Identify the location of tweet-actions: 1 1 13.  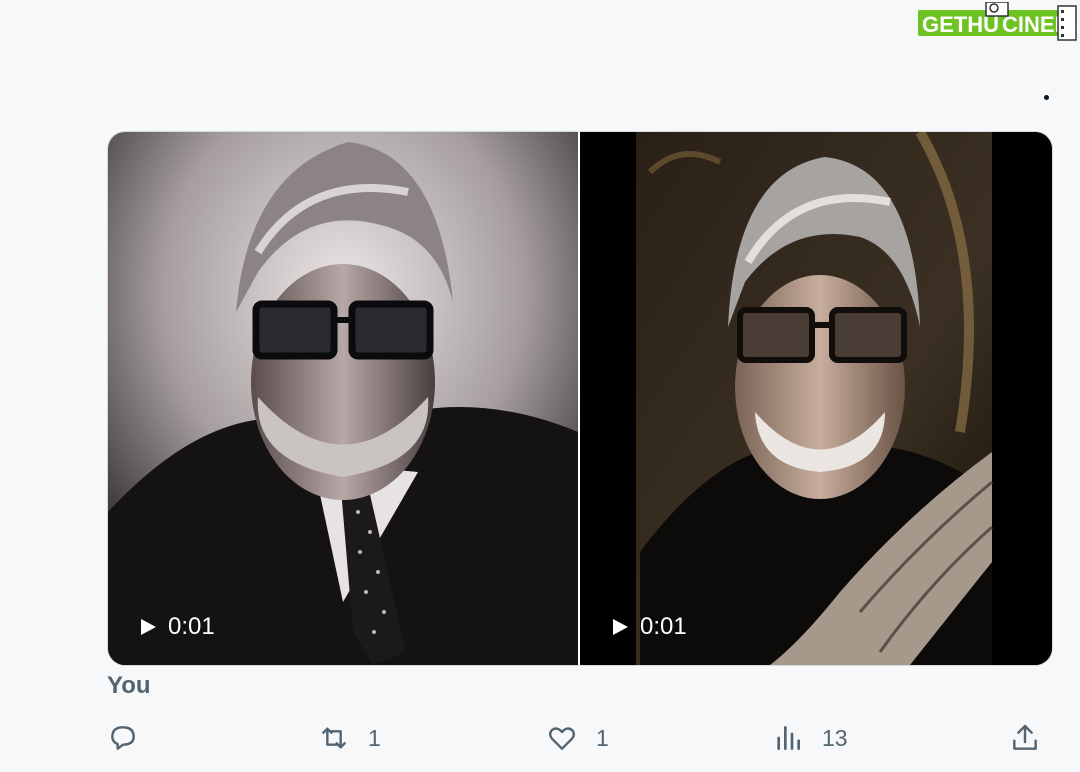
(540, 744).